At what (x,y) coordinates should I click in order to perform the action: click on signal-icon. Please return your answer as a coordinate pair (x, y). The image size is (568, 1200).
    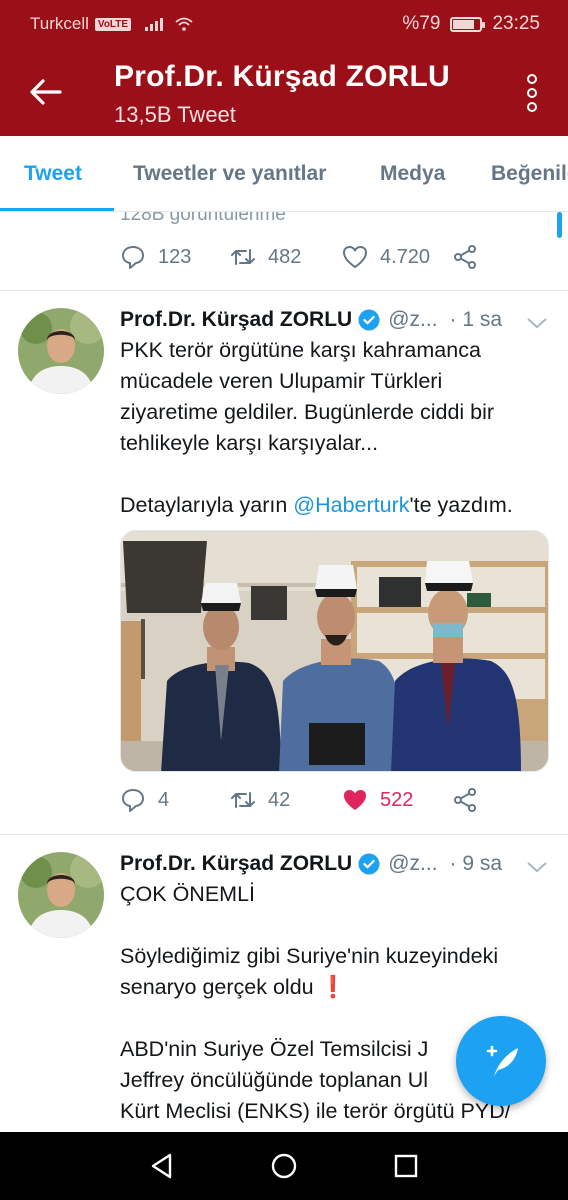
    Looking at the image, I should click on (154, 24).